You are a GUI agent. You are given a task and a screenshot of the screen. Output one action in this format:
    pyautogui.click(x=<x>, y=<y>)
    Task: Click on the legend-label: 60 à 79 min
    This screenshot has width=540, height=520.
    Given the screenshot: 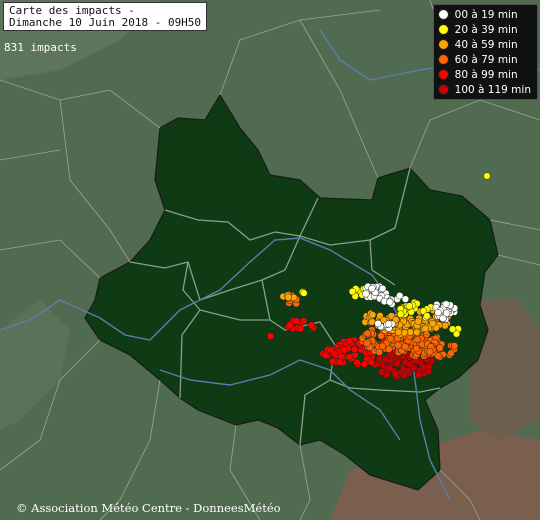 What is the action you would take?
    pyautogui.click(x=486, y=59)
    